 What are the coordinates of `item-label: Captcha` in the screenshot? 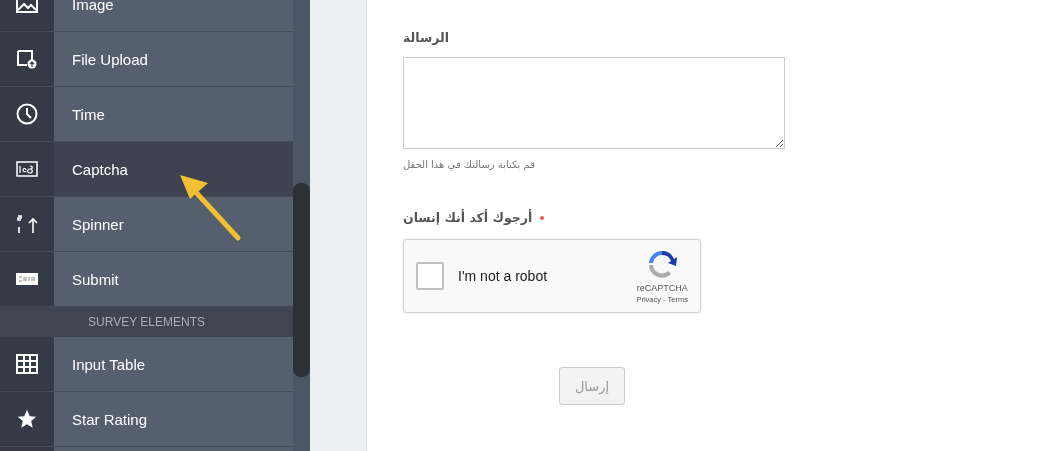 It's located at (100, 169).